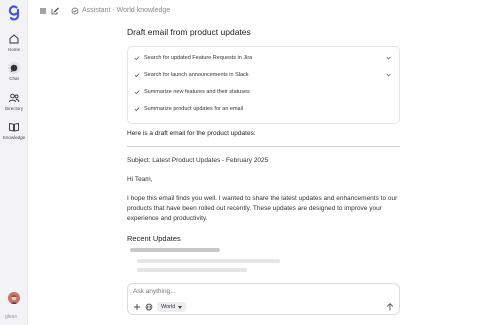 This screenshot has width=500, height=325. I want to click on response-heading: Draft email from product updates, so click(189, 32).